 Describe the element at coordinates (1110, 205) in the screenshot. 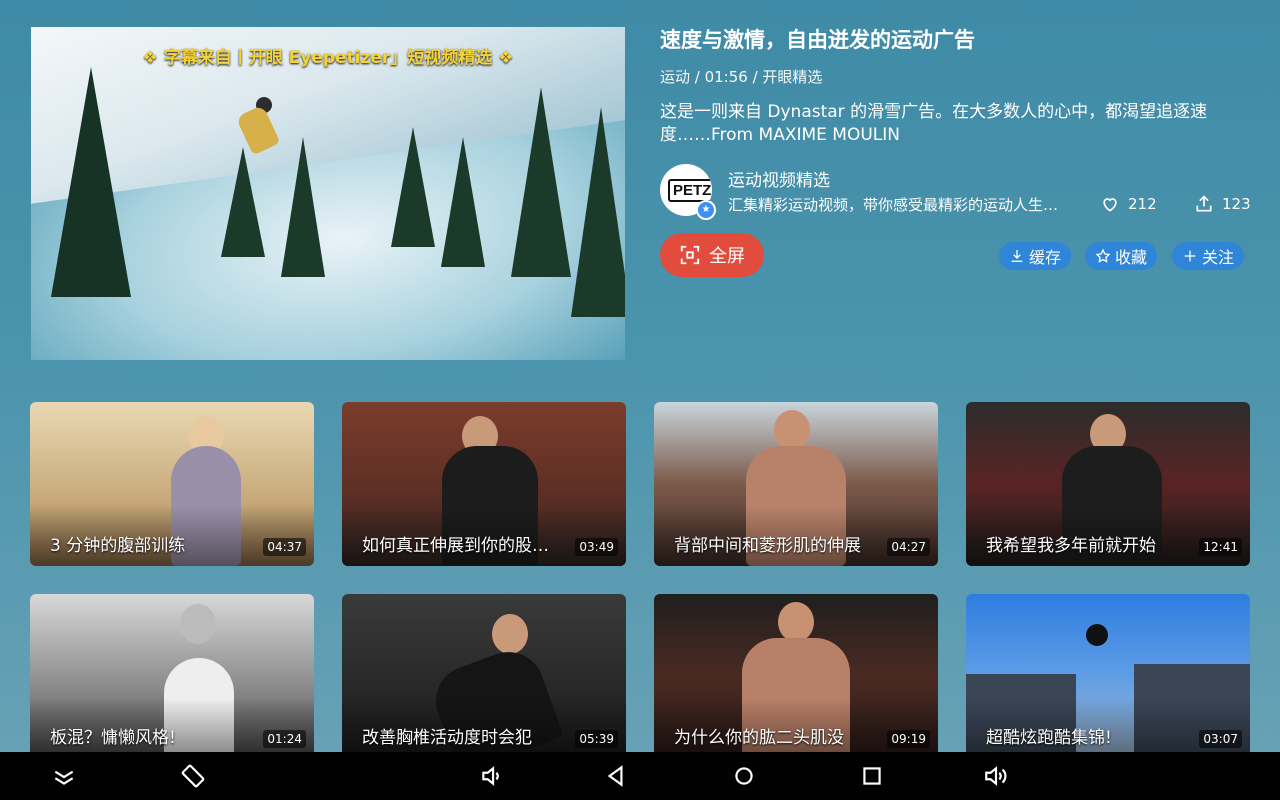

I see `heart-icon` at that location.